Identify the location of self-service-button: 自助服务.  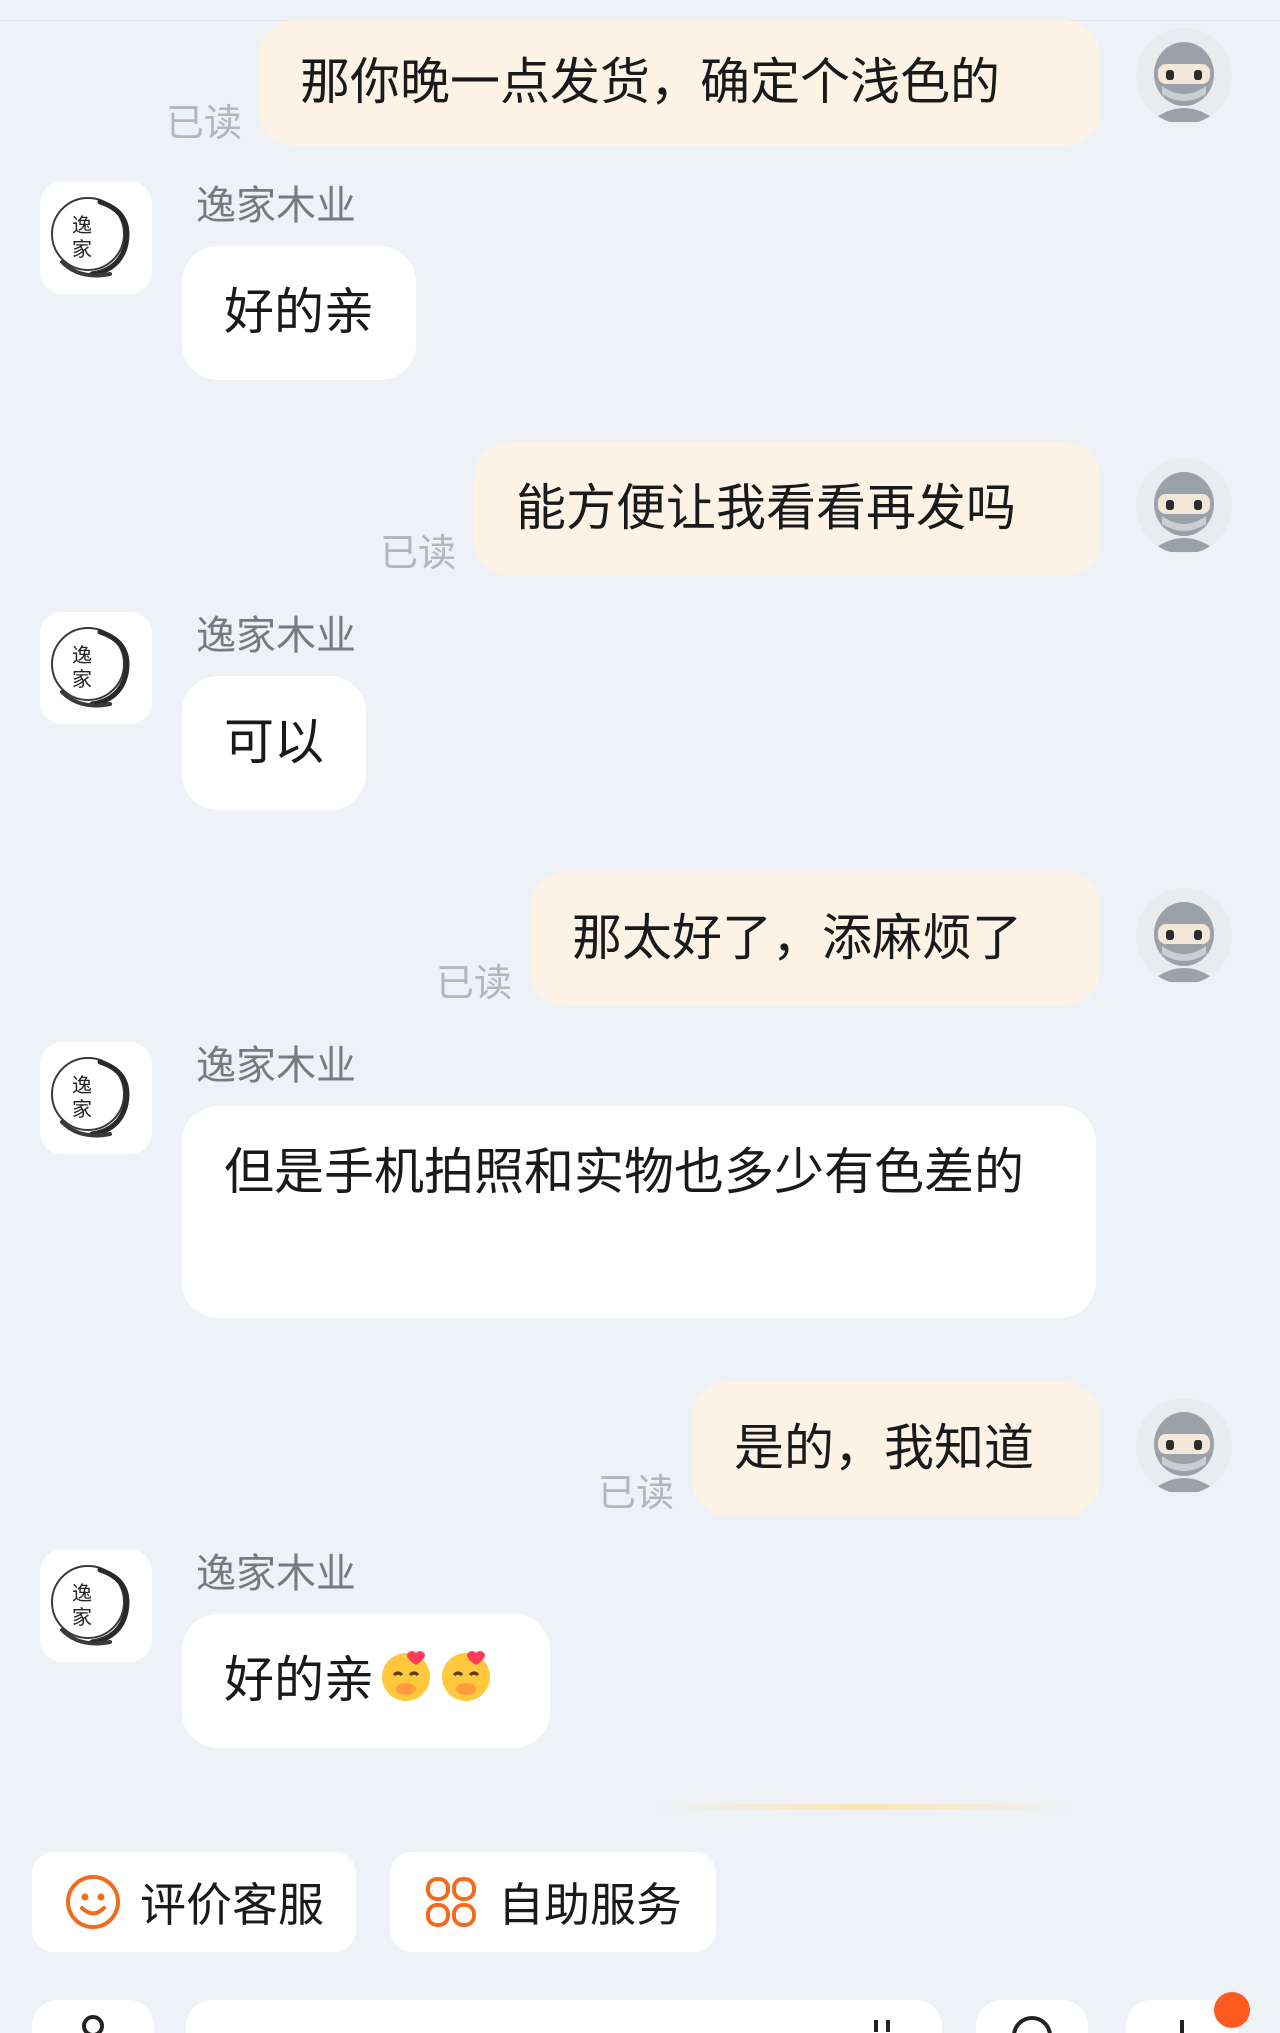
(553, 1902).